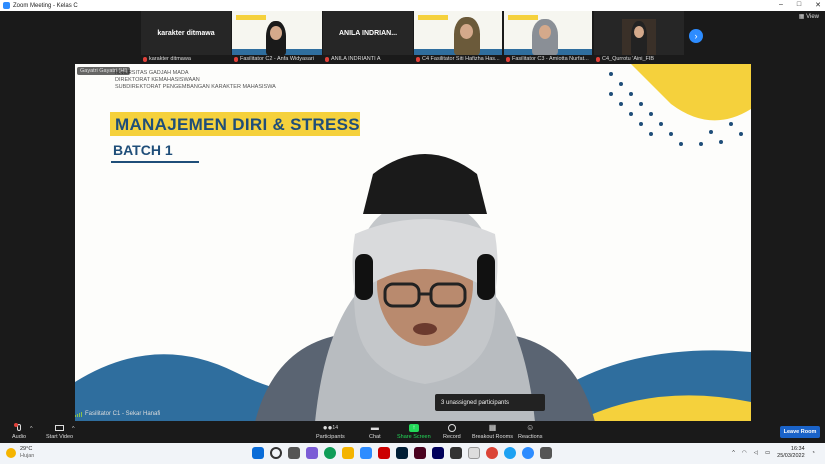 Image resolution: width=825 pixels, height=464 pixels. What do you see at coordinates (73, 429) in the screenshot?
I see `video-options-caret: ^` at bounding box center [73, 429].